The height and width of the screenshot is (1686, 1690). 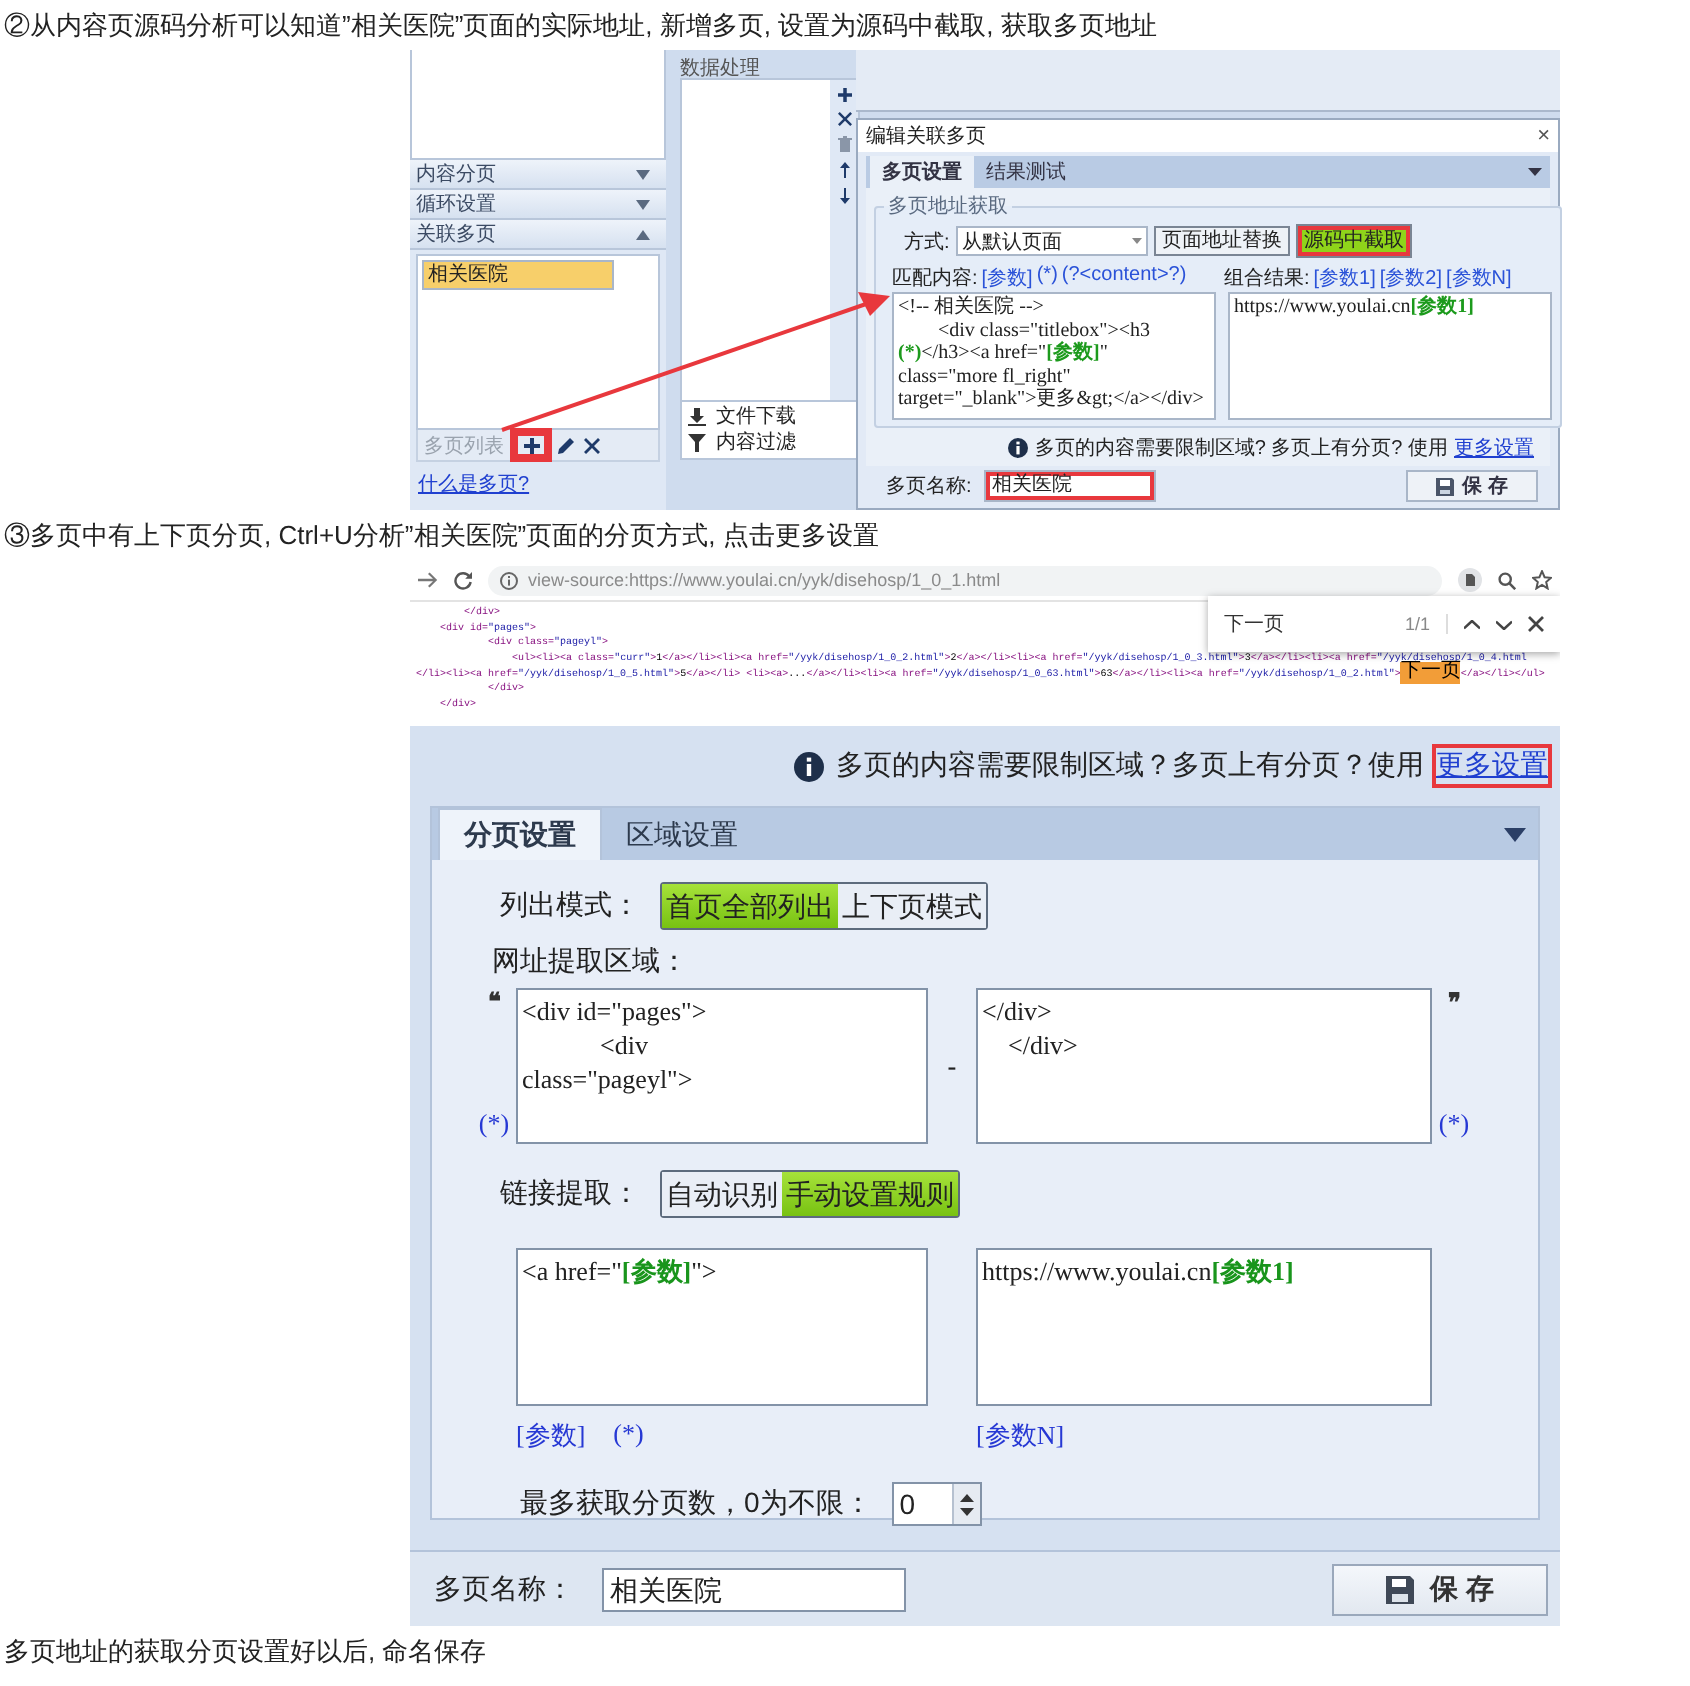 I want to click on add-icon, so click(x=844, y=95).